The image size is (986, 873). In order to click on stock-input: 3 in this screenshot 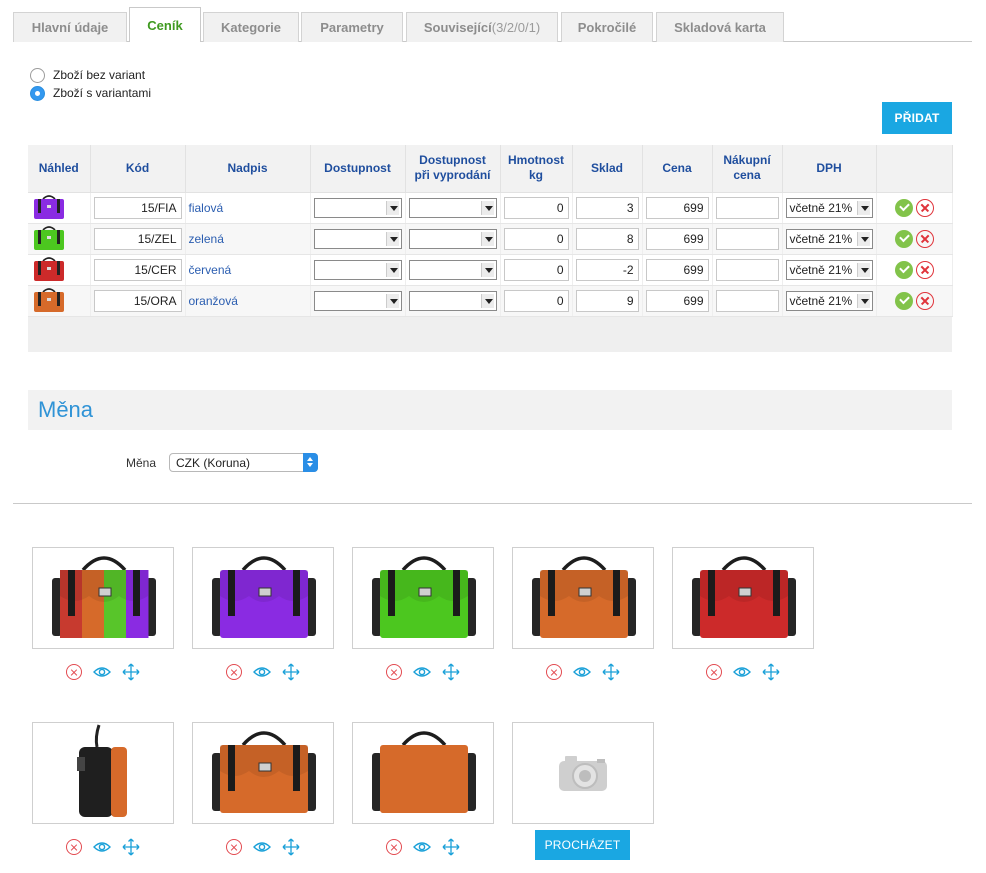, I will do `click(607, 207)`.